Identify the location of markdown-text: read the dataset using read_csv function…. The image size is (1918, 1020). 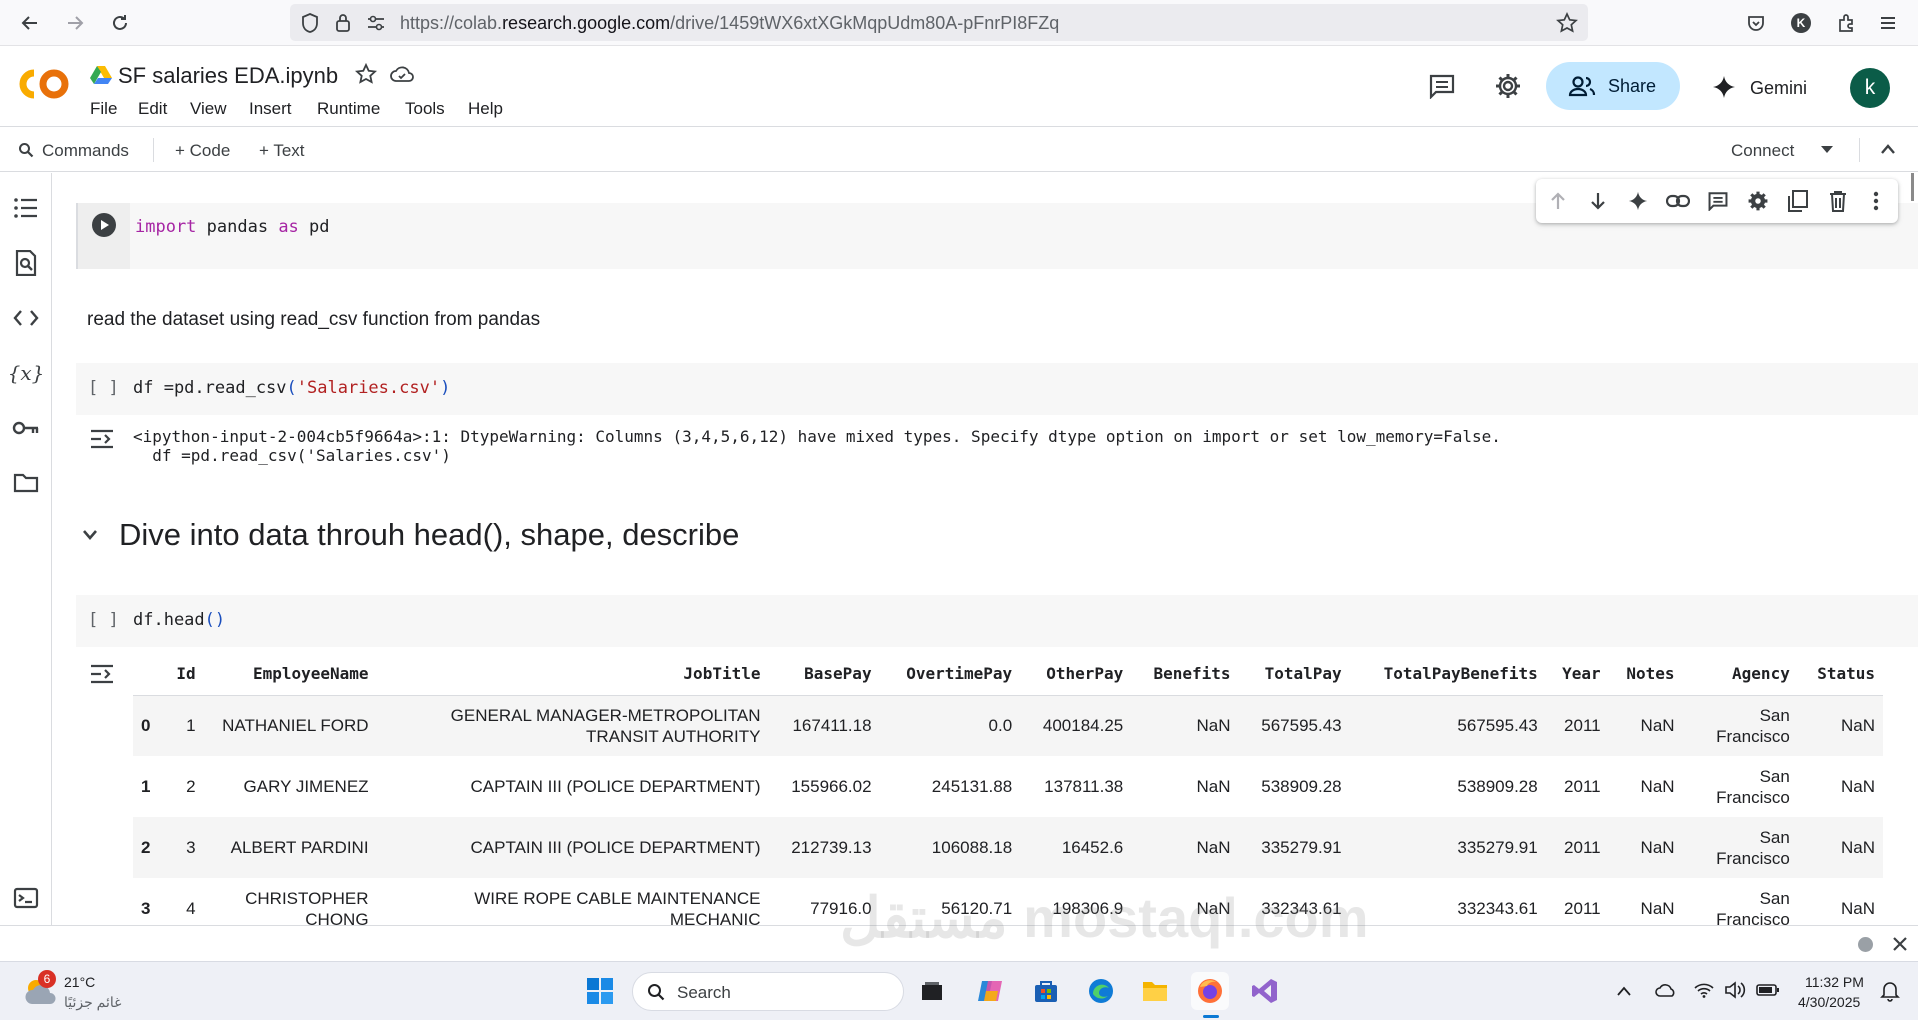
(314, 319).